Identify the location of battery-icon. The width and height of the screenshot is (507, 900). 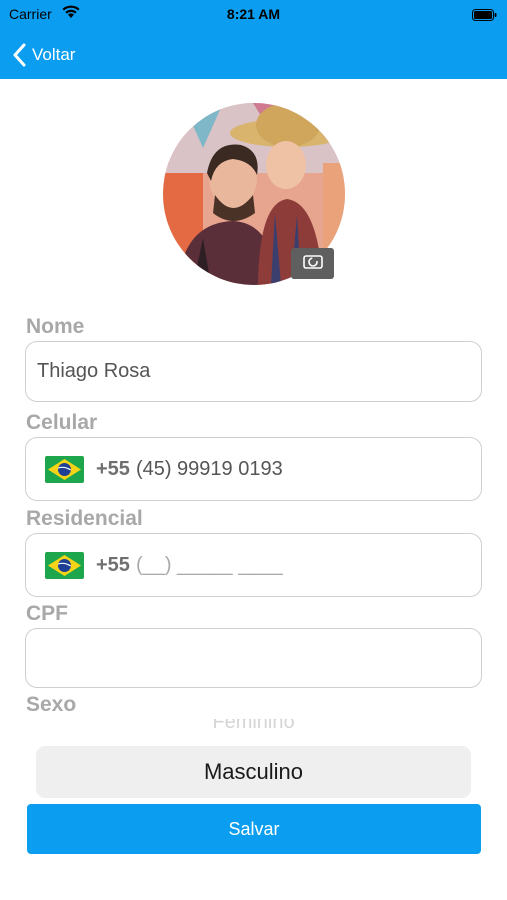
(484, 14).